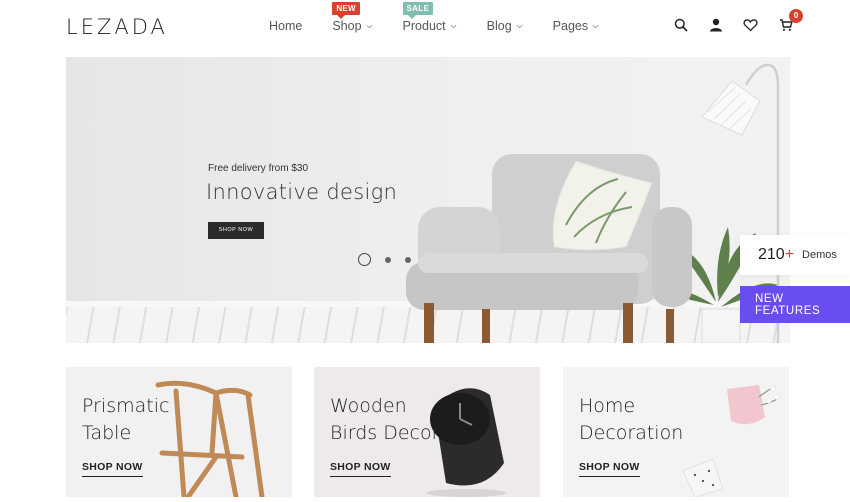 The image size is (850, 502). Describe the element at coordinates (771, 254) in the screenshot. I see `demos-count: 210` at that location.